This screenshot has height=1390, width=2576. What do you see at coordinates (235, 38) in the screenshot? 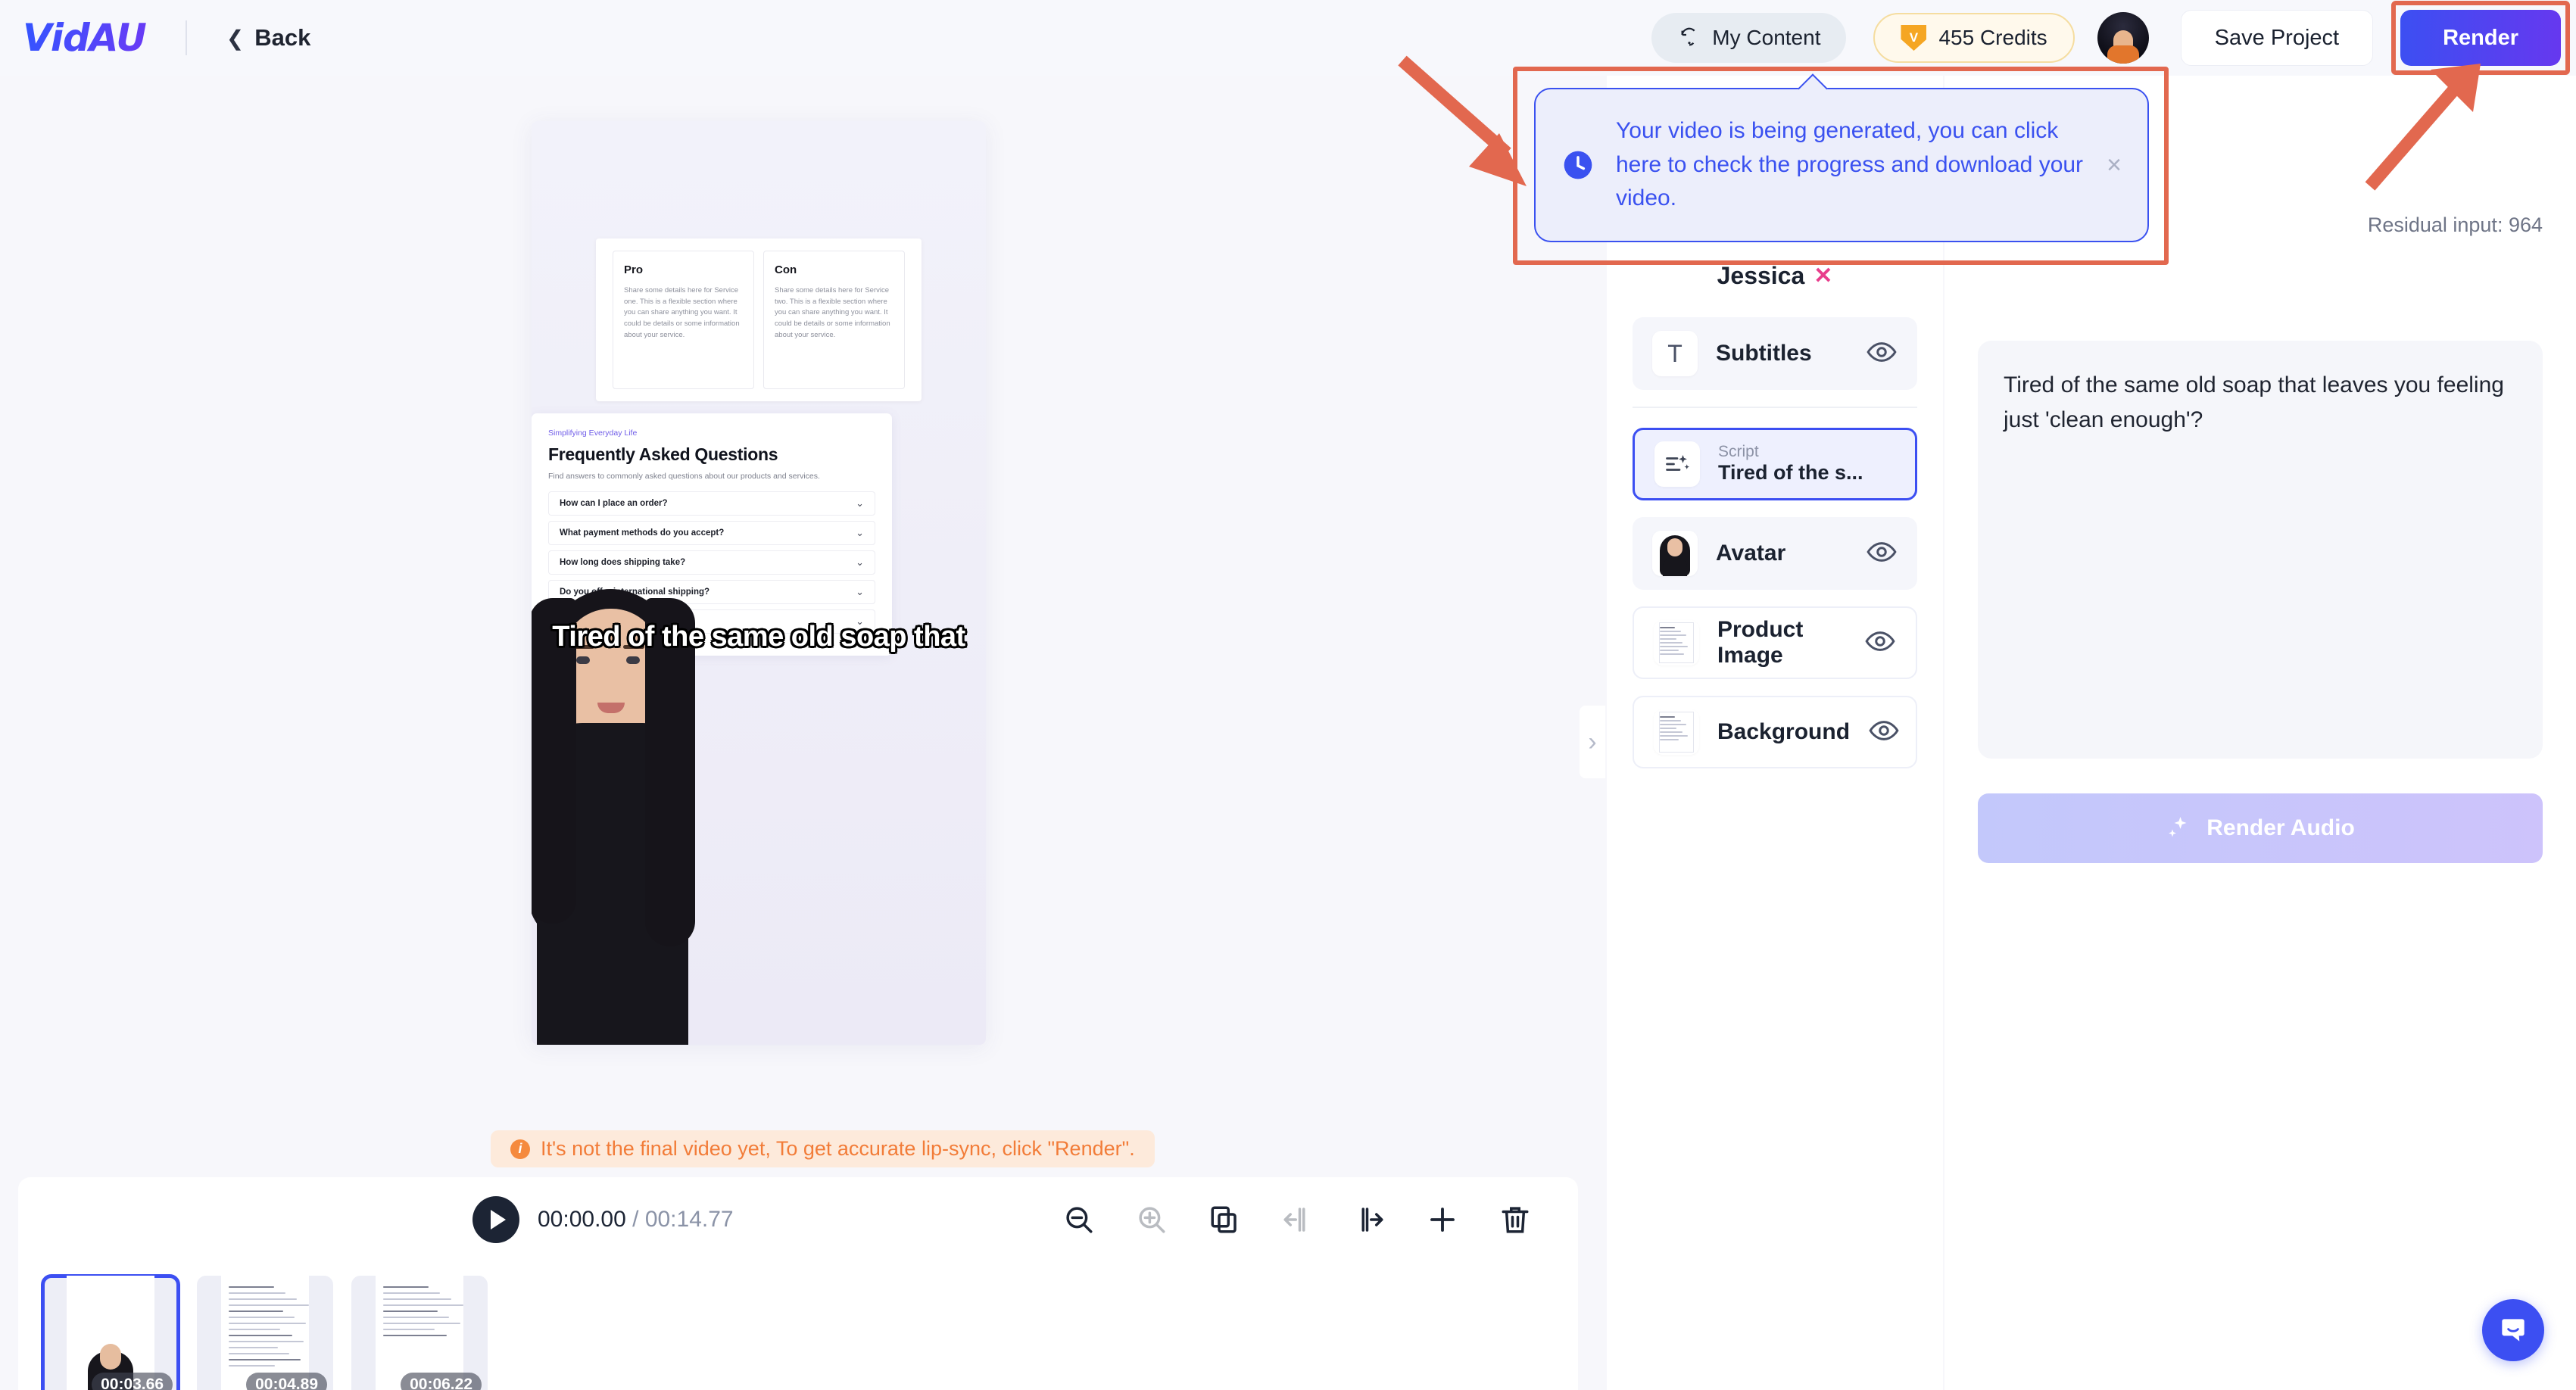
I see `chevron-left-icon: ❮` at bounding box center [235, 38].